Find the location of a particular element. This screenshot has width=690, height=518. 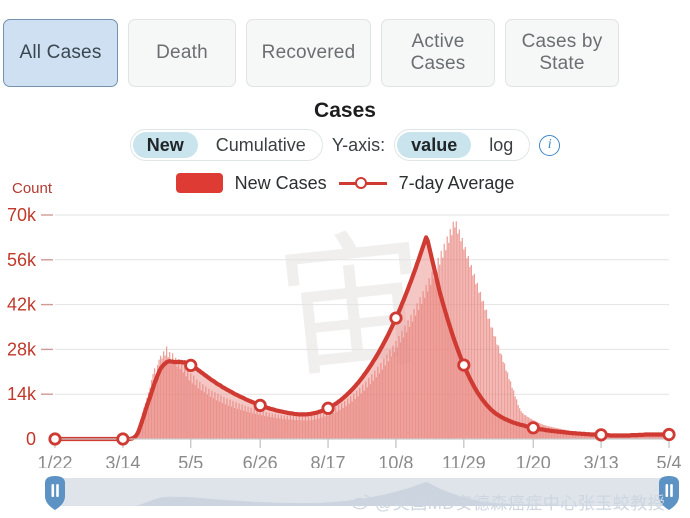

tab-recovered: Recovered is located at coordinates (308, 53).